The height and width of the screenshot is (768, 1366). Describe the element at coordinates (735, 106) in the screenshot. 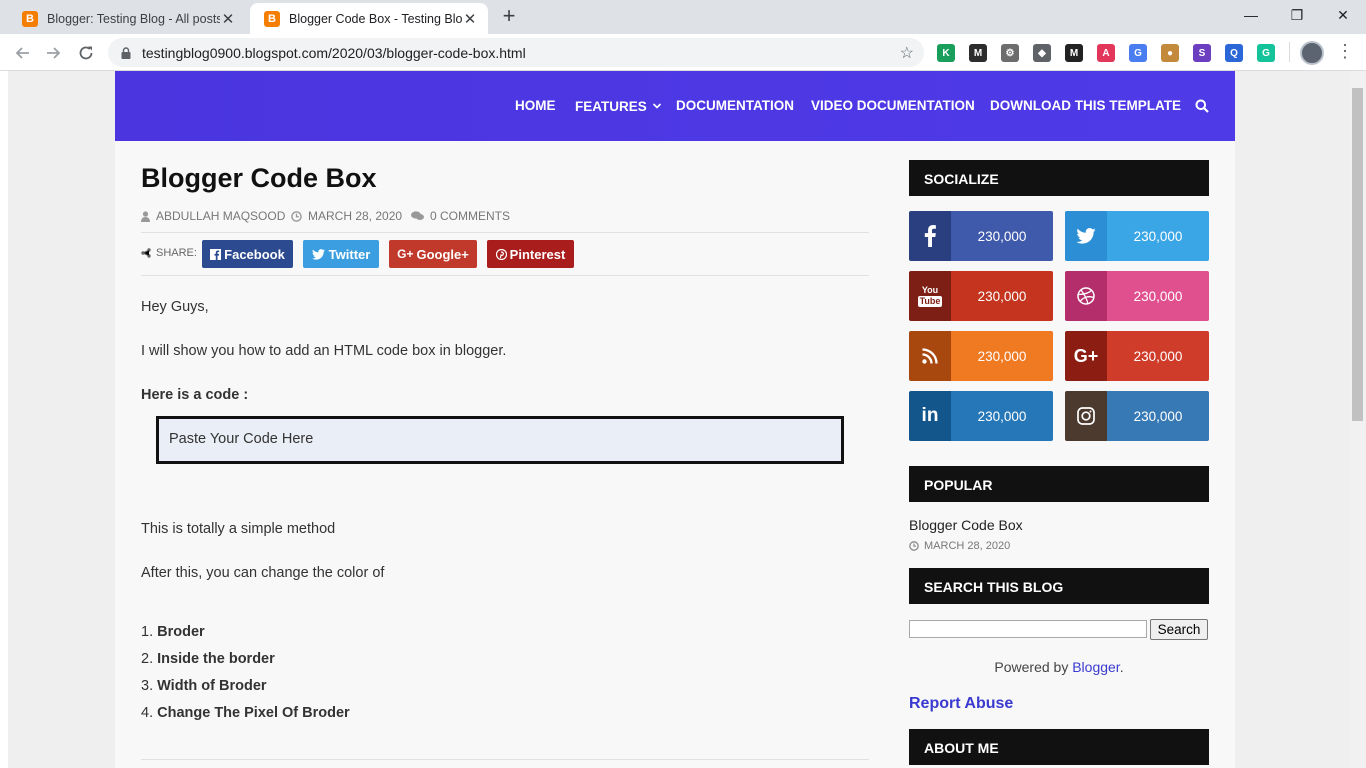

I see `nav-documentation: DOCUMENTATION` at that location.